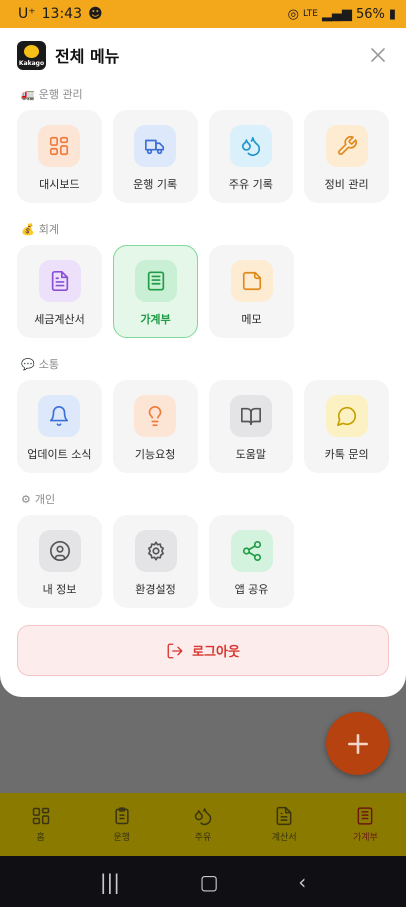  What do you see at coordinates (110, 882) in the screenshot?
I see `recent-apps-button: |||` at bounding box center [110, 882].